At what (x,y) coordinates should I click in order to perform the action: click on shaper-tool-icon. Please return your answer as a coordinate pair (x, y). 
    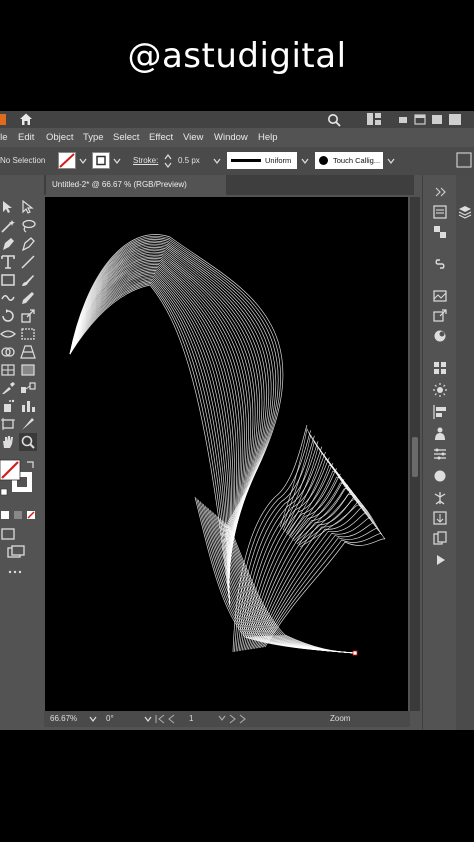
    Looking at the image, I should click on (8, 298).